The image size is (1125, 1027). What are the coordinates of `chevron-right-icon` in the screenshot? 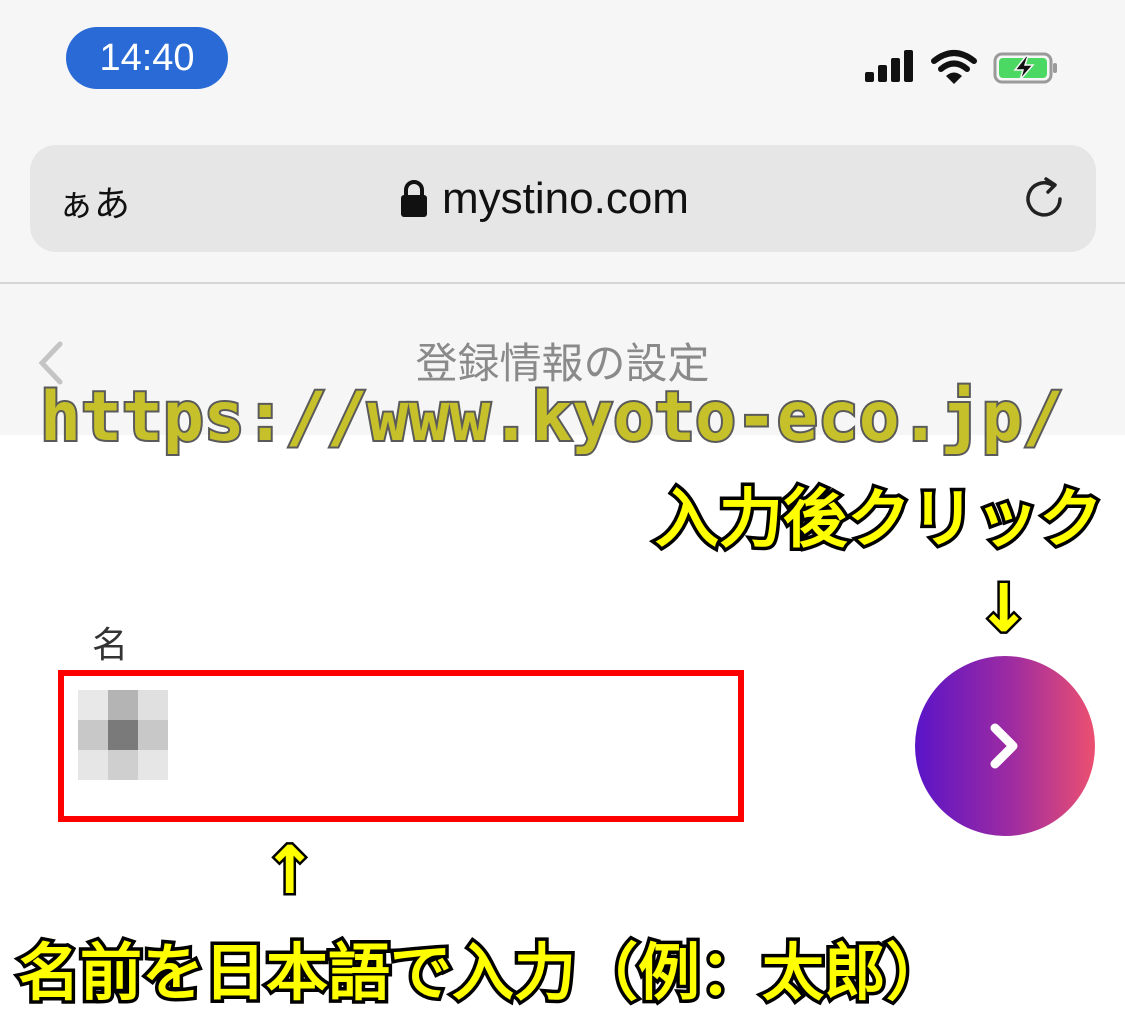 It's located at (1004, 746).